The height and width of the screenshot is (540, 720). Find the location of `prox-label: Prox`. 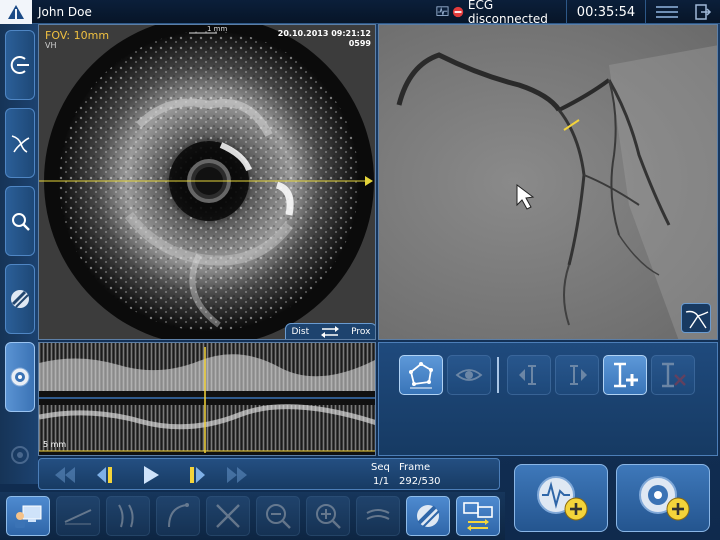

prox-label: Prox is located at coordinates (361, 332).